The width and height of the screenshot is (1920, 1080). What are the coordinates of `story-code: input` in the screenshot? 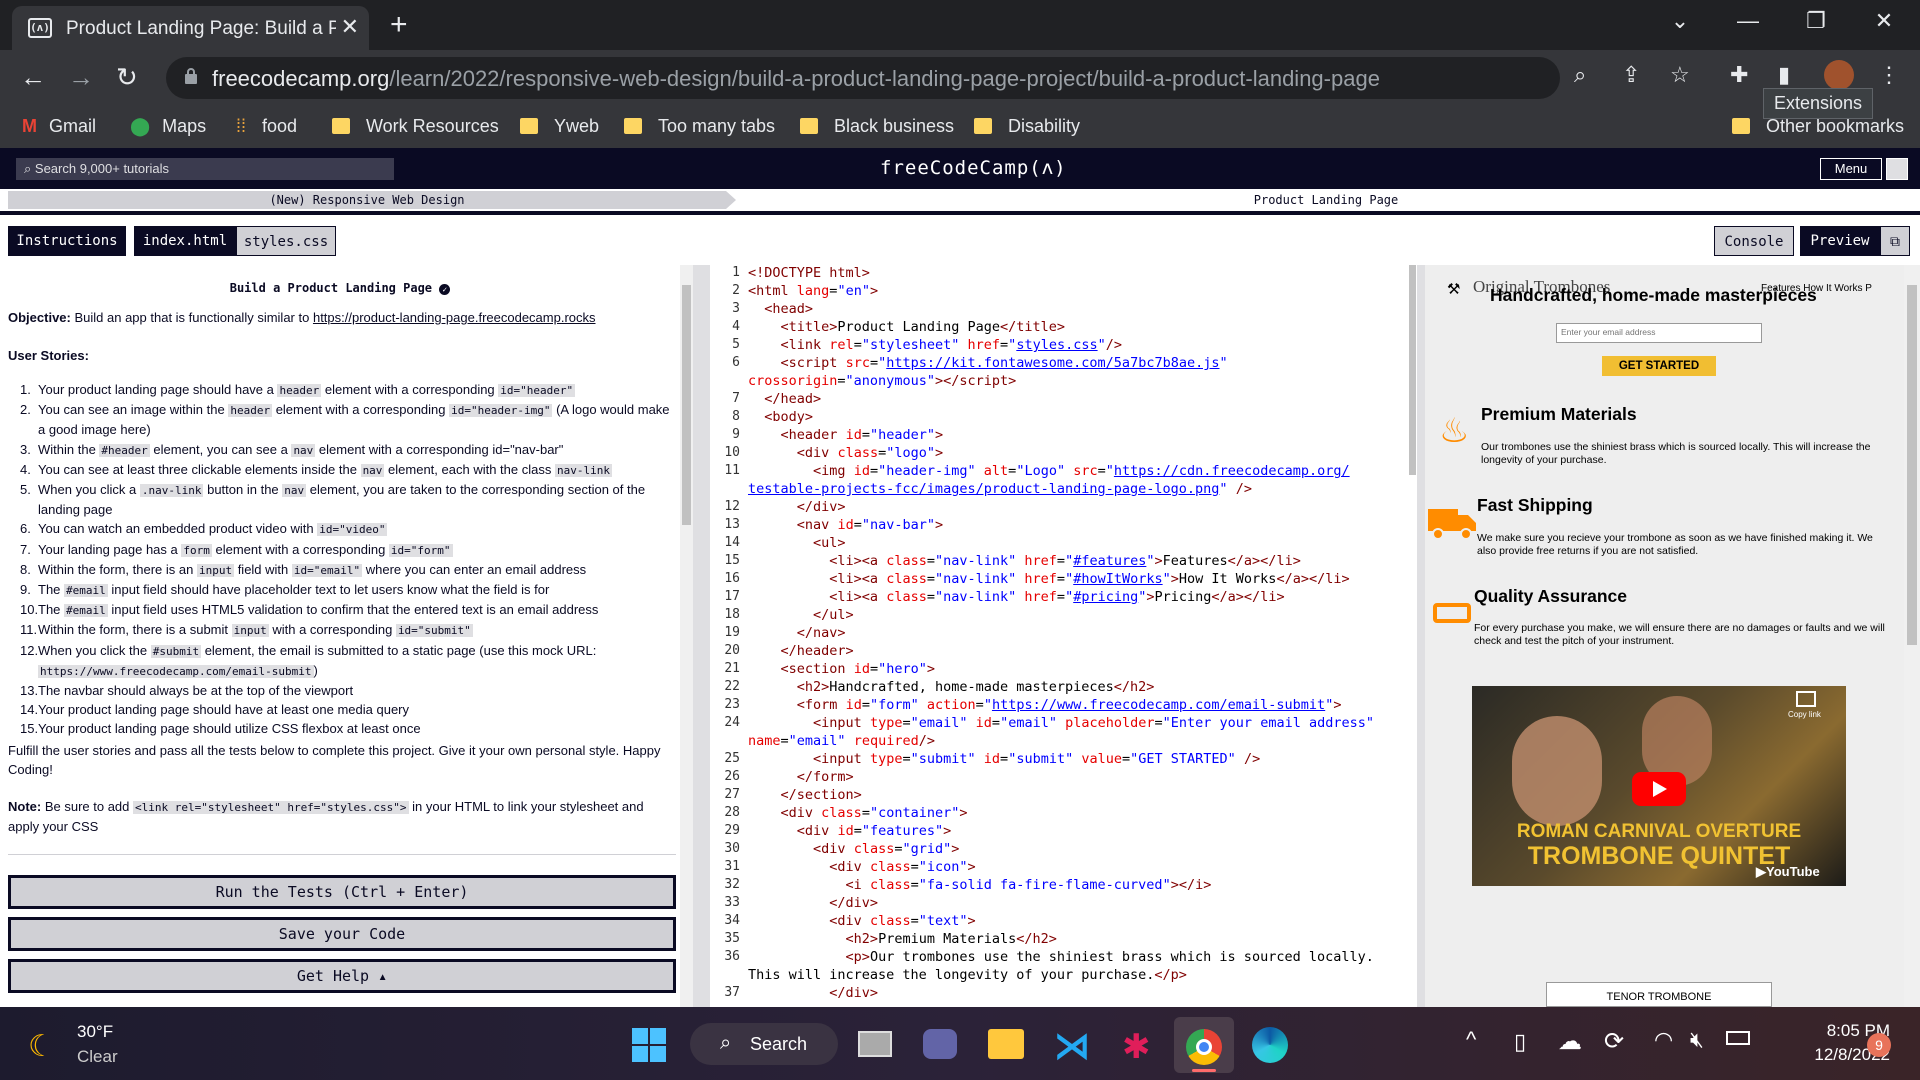 It's located at (215, 570).